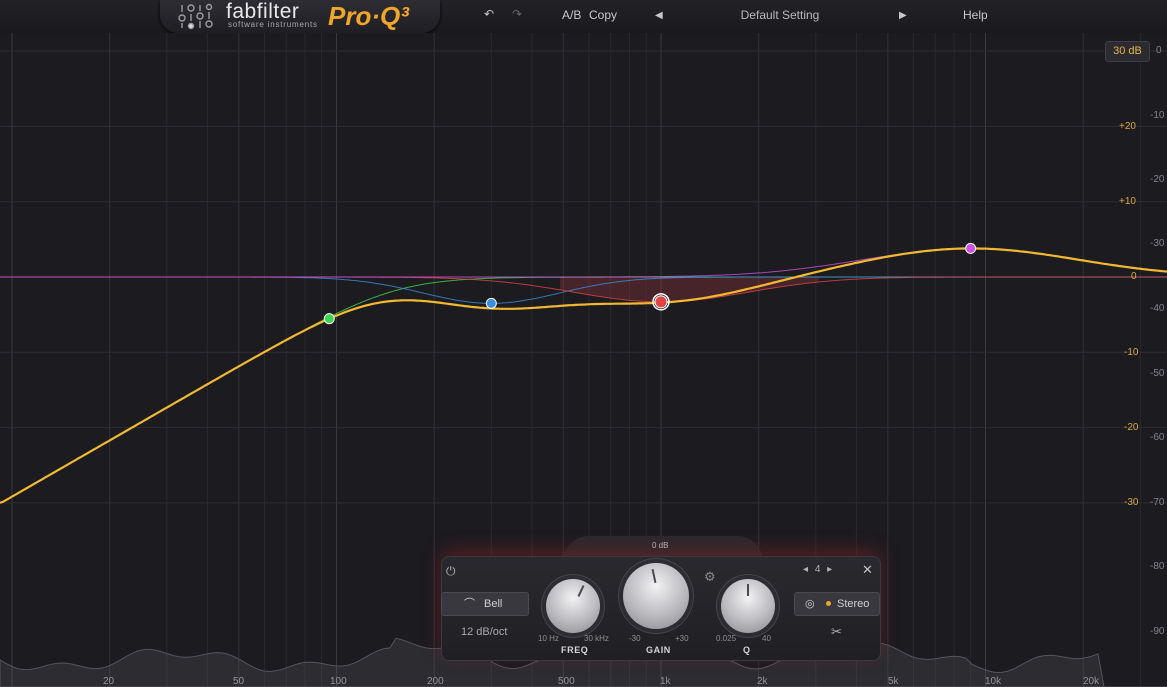 The height and width of the screenshot is (687, 1167). I want to click on prev-preset-icon: ◀, so click(659, 15).